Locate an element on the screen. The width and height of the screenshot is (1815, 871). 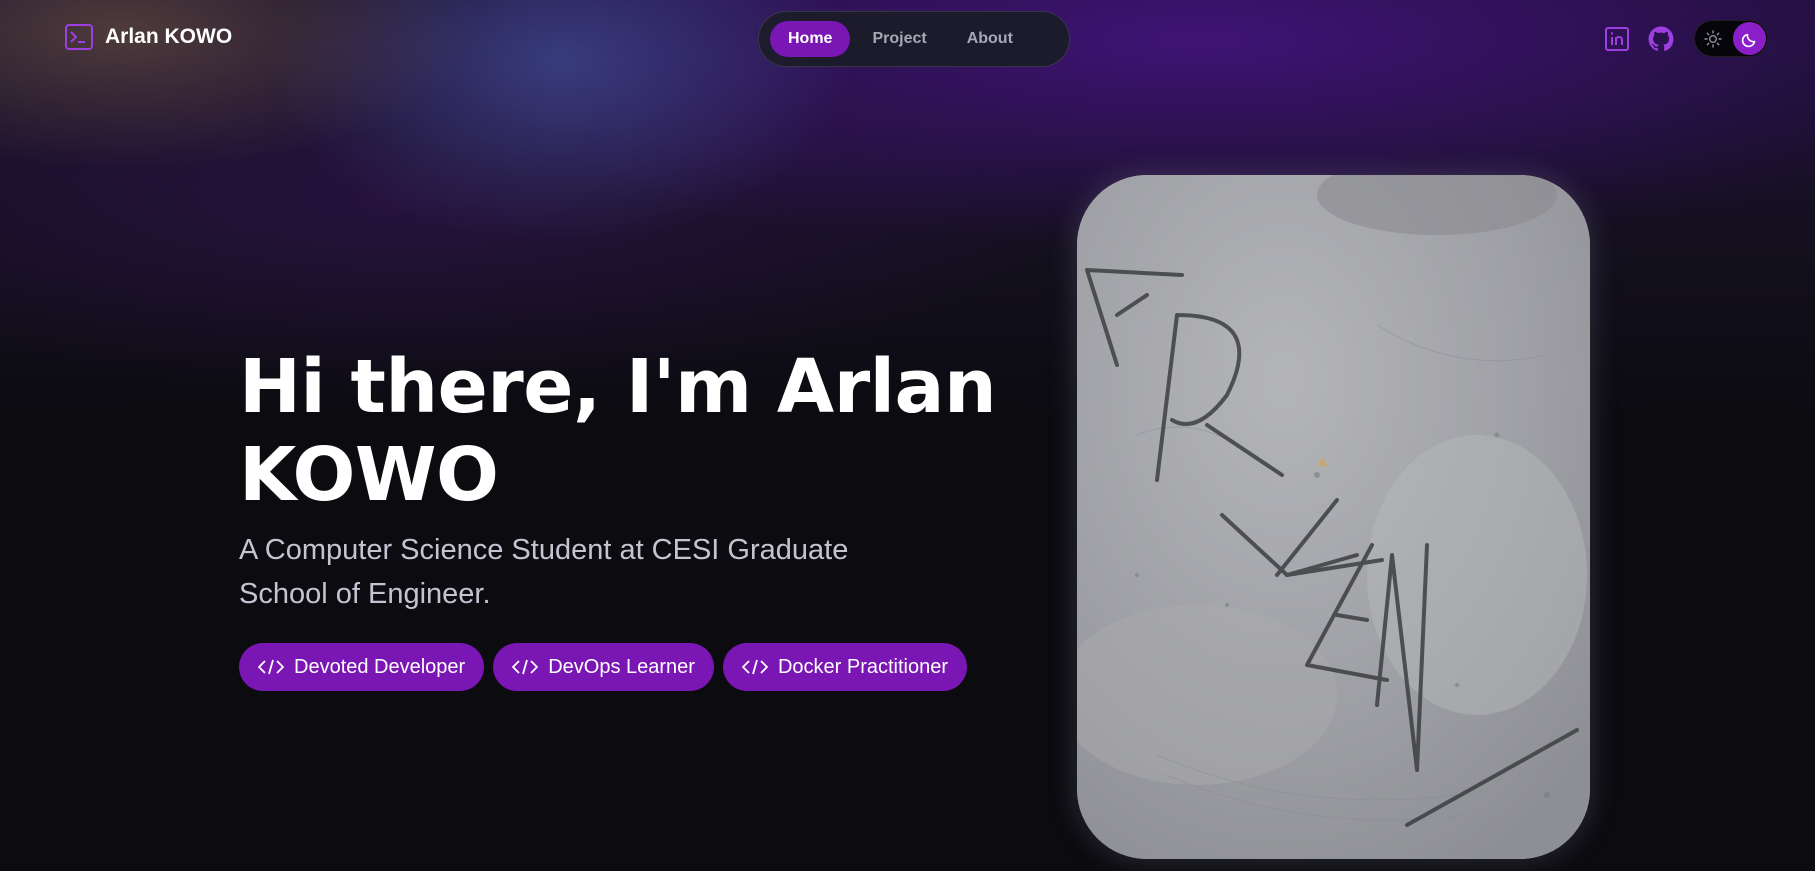
tag-label: DevOps Learner is located at coordinates (621, 666).